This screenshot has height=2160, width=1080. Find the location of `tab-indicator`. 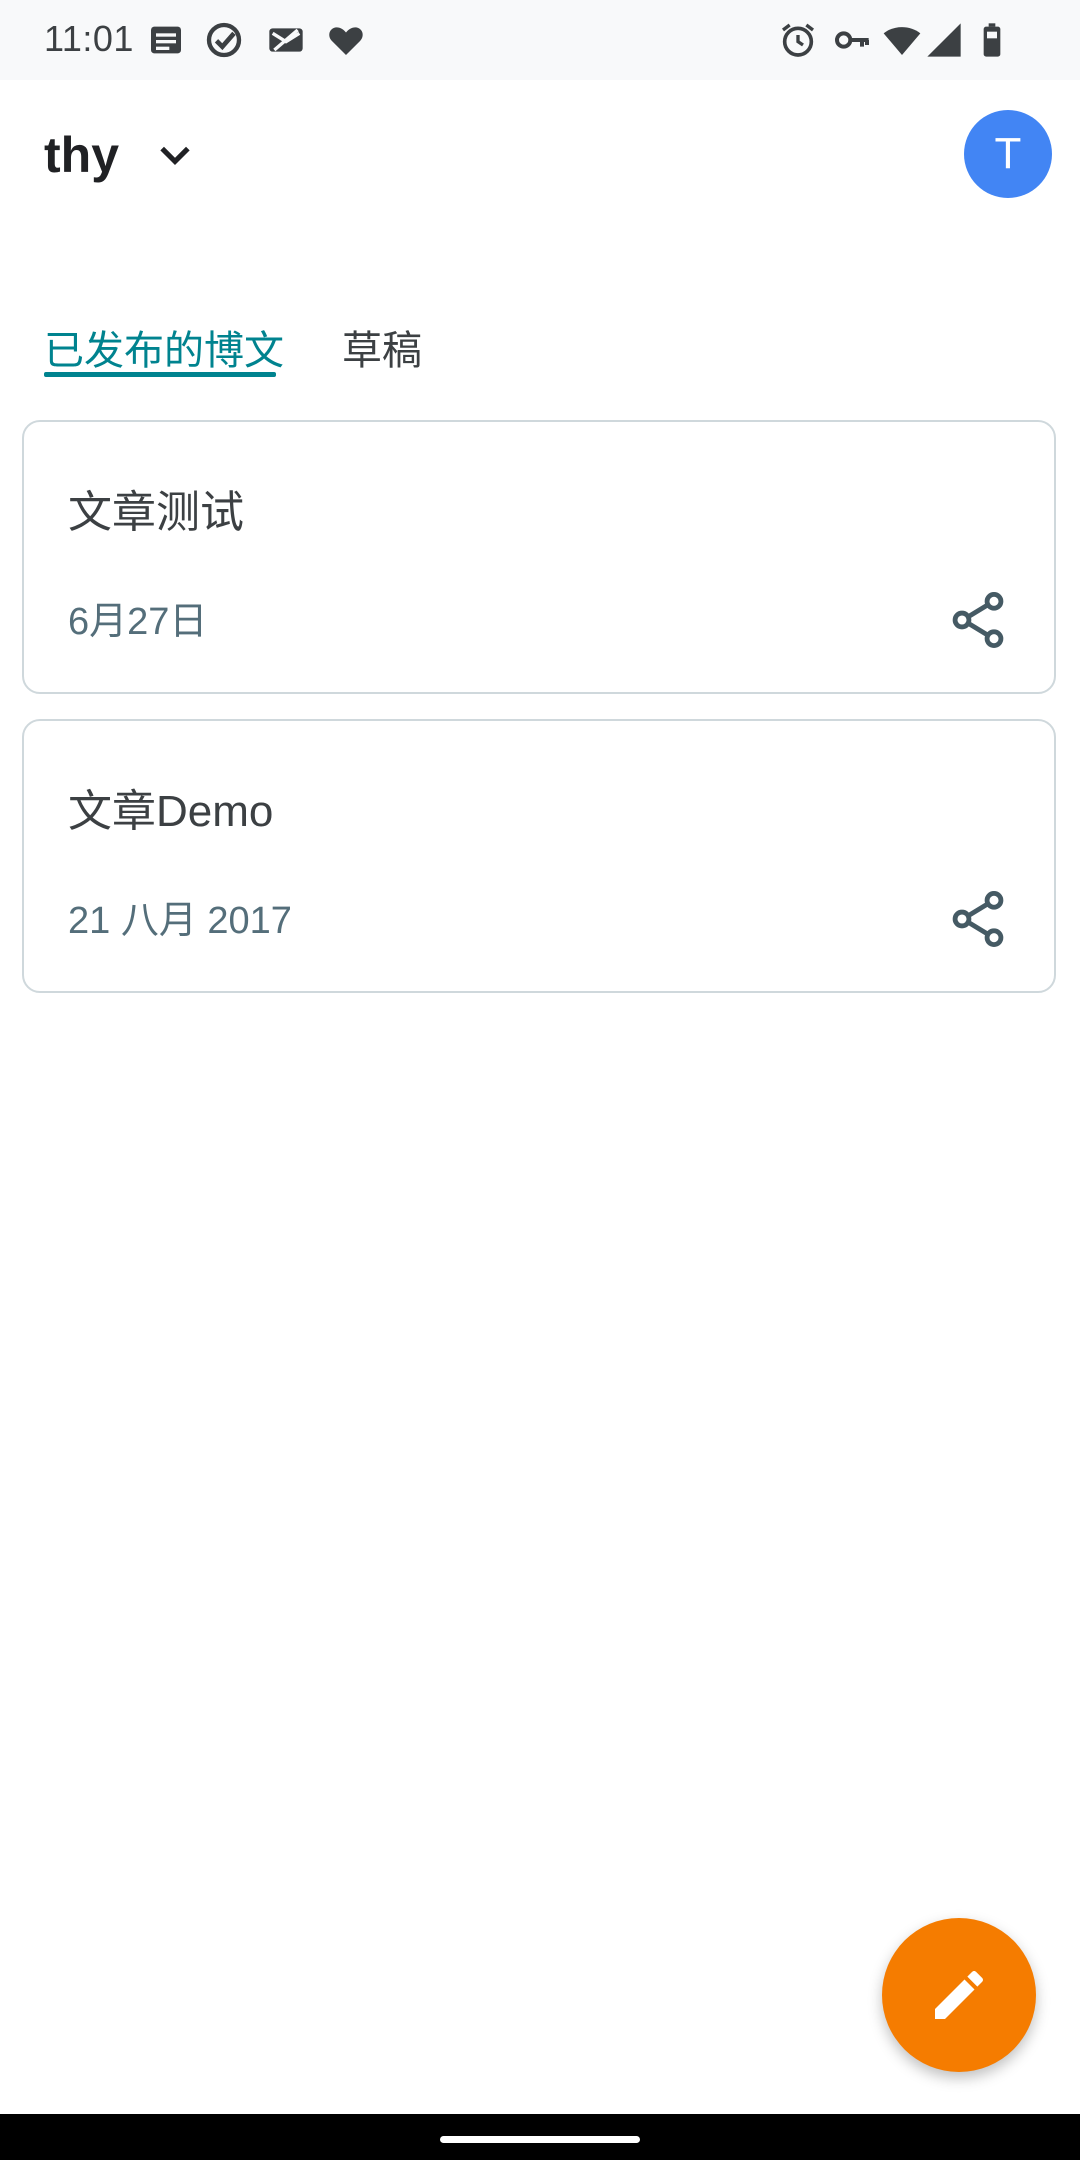

tab-indicator is located at coordinates (160, 374).